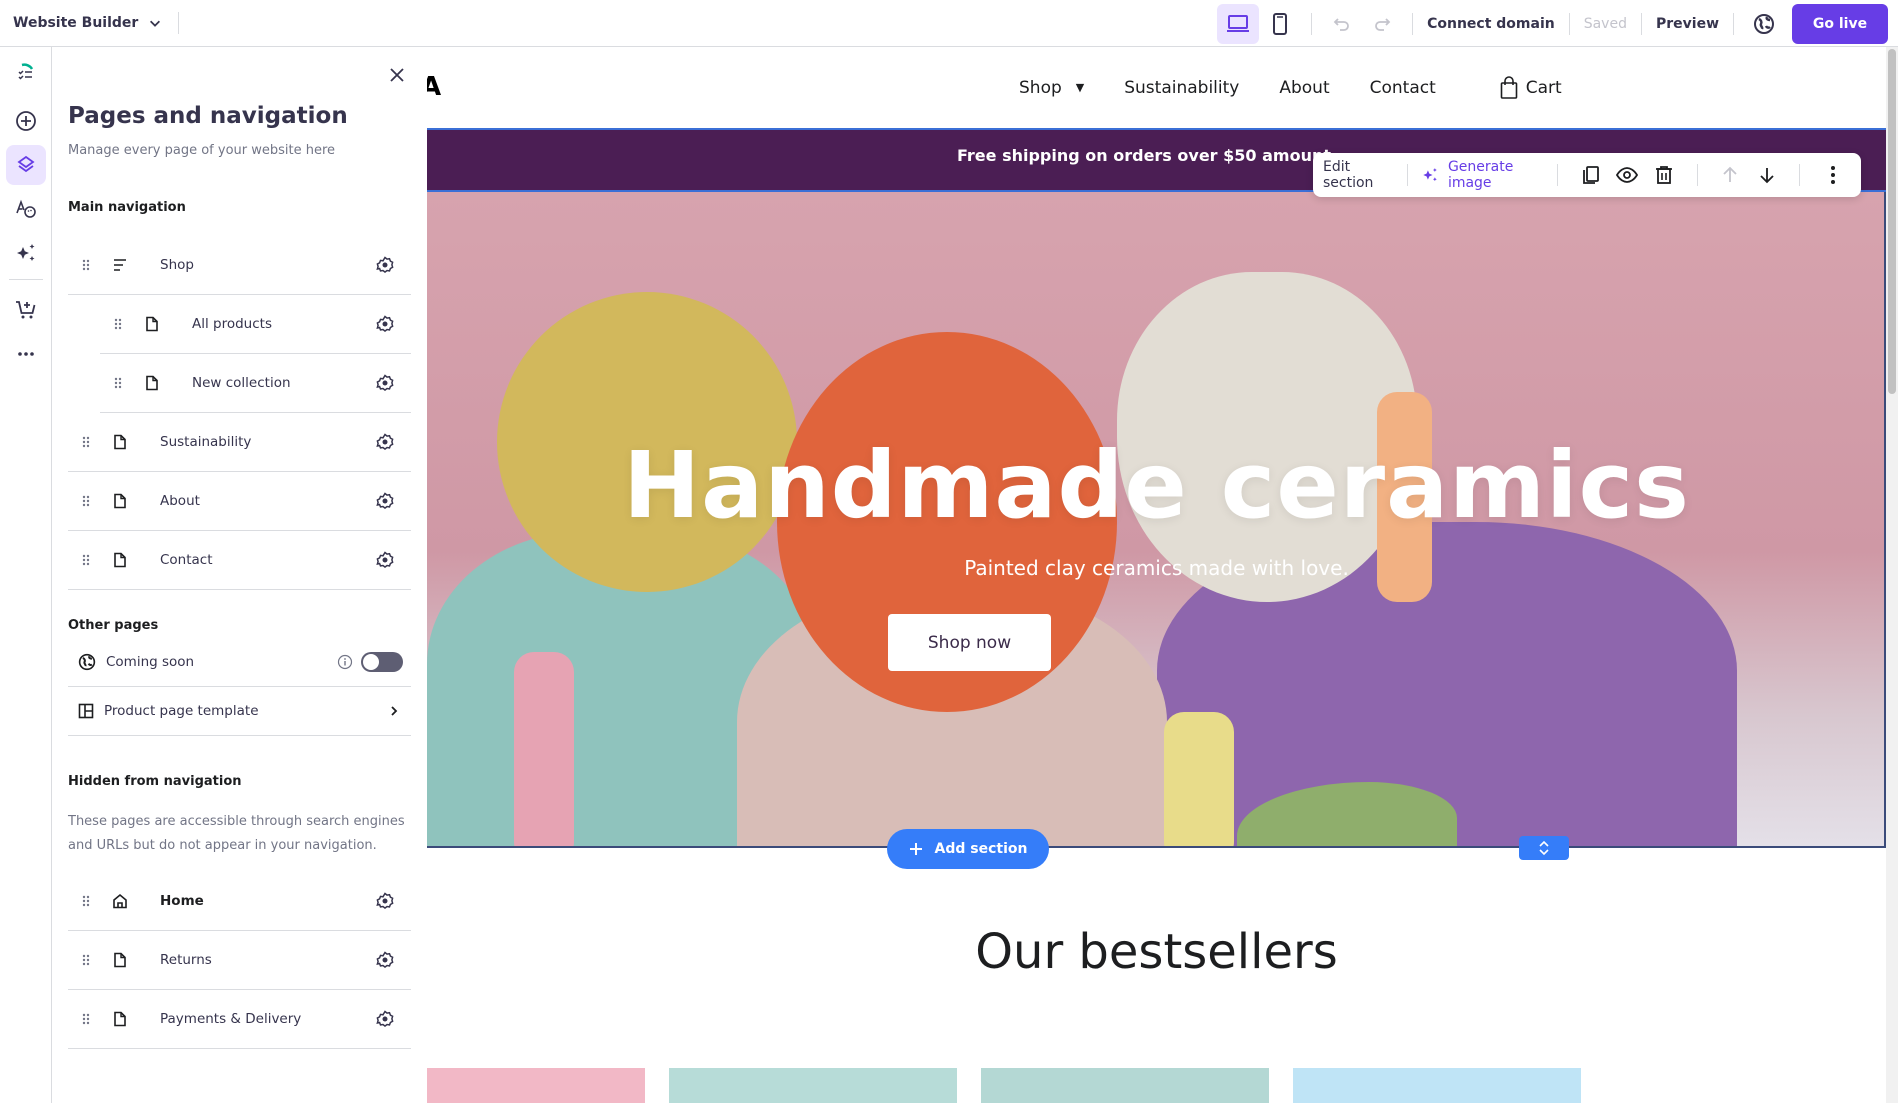 This screenshot has width=1898, height=1103. I want to click on rail-pages-navigation, so click(25, 165).